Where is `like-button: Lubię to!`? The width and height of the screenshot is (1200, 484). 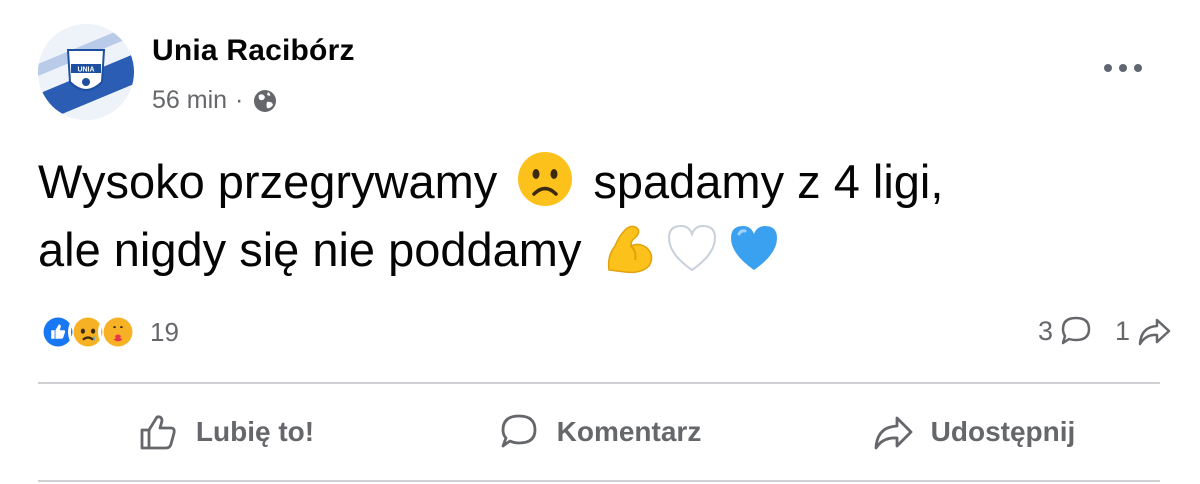
like-button: Lubię to! is located at coordinates (225, 432).